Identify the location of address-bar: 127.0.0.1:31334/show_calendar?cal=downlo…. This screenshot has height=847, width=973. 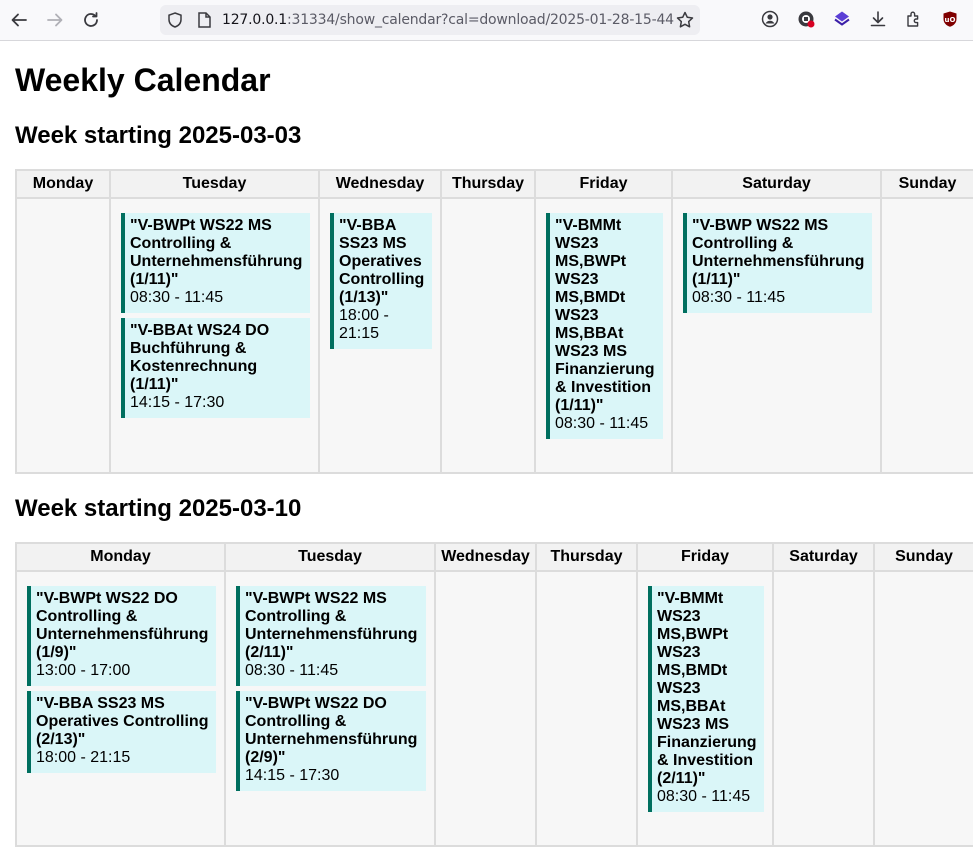
(430, 20).